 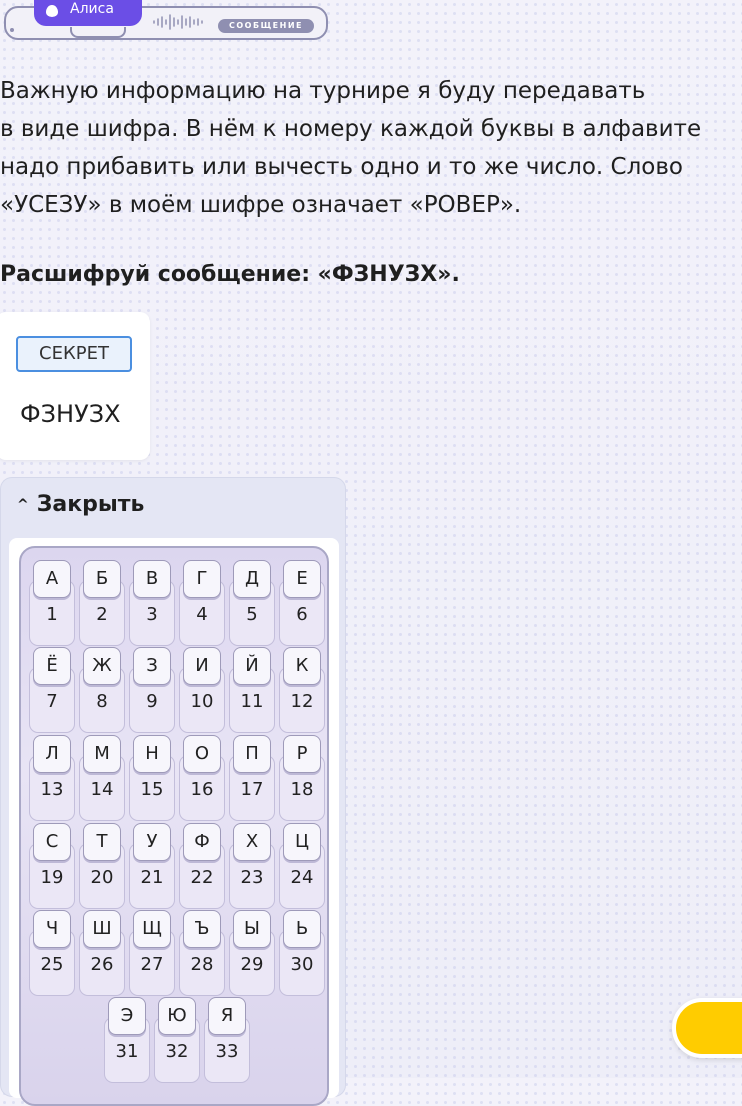 What do you see at coordinates (252, 579) in the screenshot?
I see `alphabet-letter: Д` at bounding box center [252, 579].